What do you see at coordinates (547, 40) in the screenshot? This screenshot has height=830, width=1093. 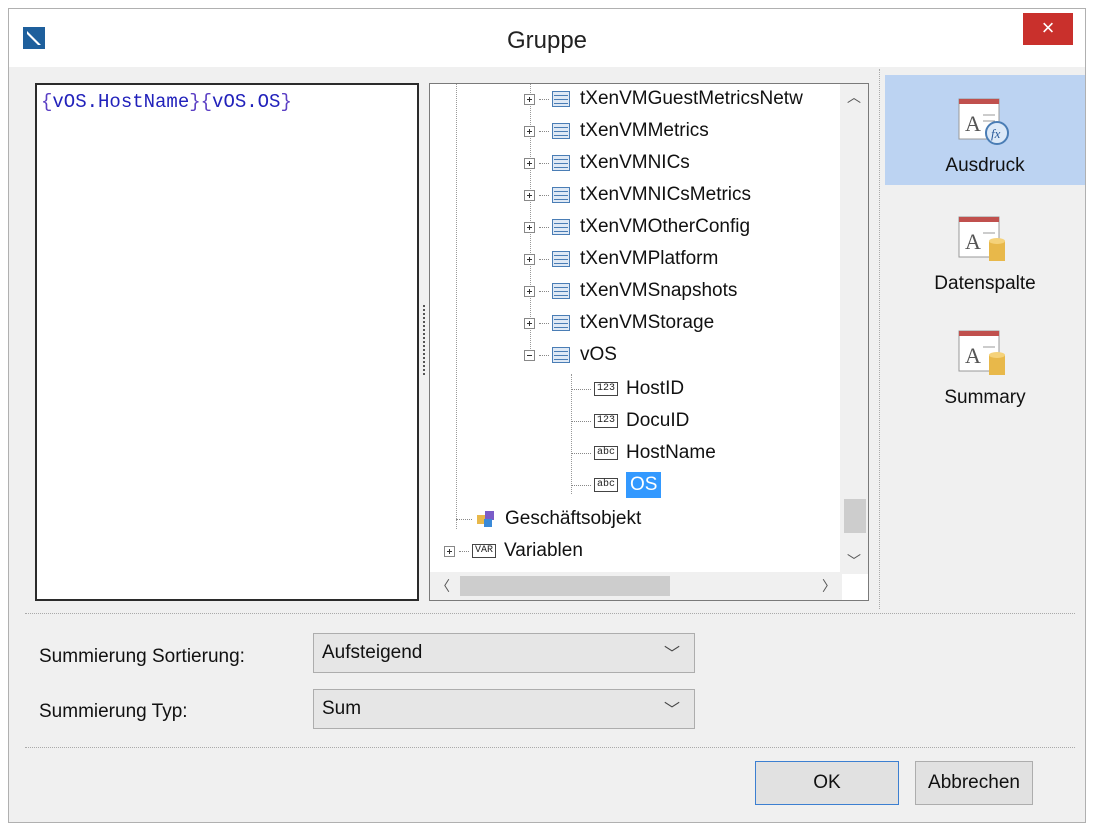 I see `window-title: Gruppe` at bounding box center [547, 40].